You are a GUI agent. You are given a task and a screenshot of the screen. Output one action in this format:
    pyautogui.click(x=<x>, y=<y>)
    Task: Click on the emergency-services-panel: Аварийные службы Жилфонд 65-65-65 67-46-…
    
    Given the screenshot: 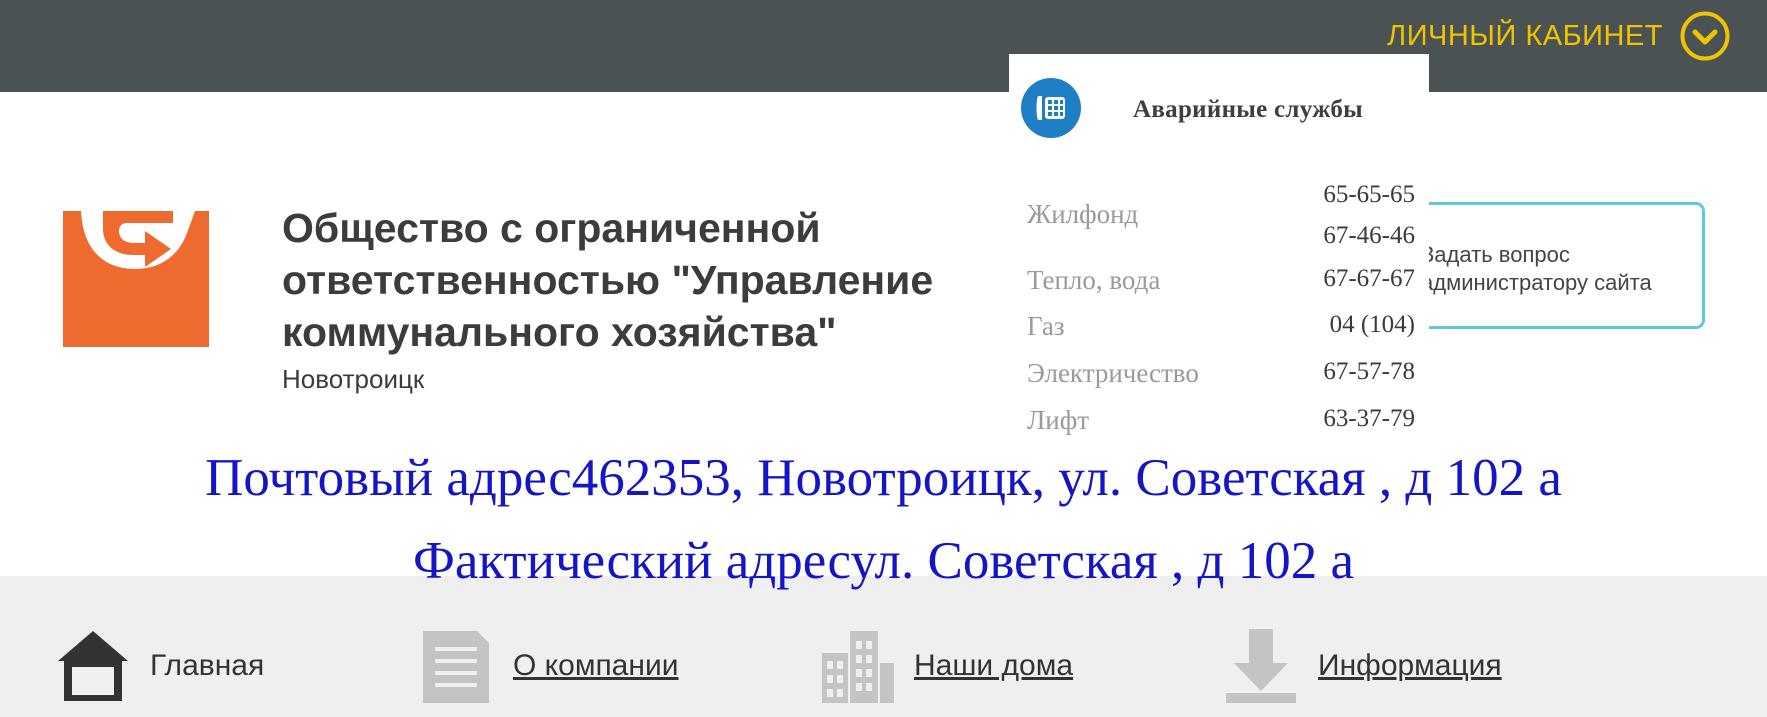 What is the action you would take?
    pyautogui.click(x=1219, y=250)
    